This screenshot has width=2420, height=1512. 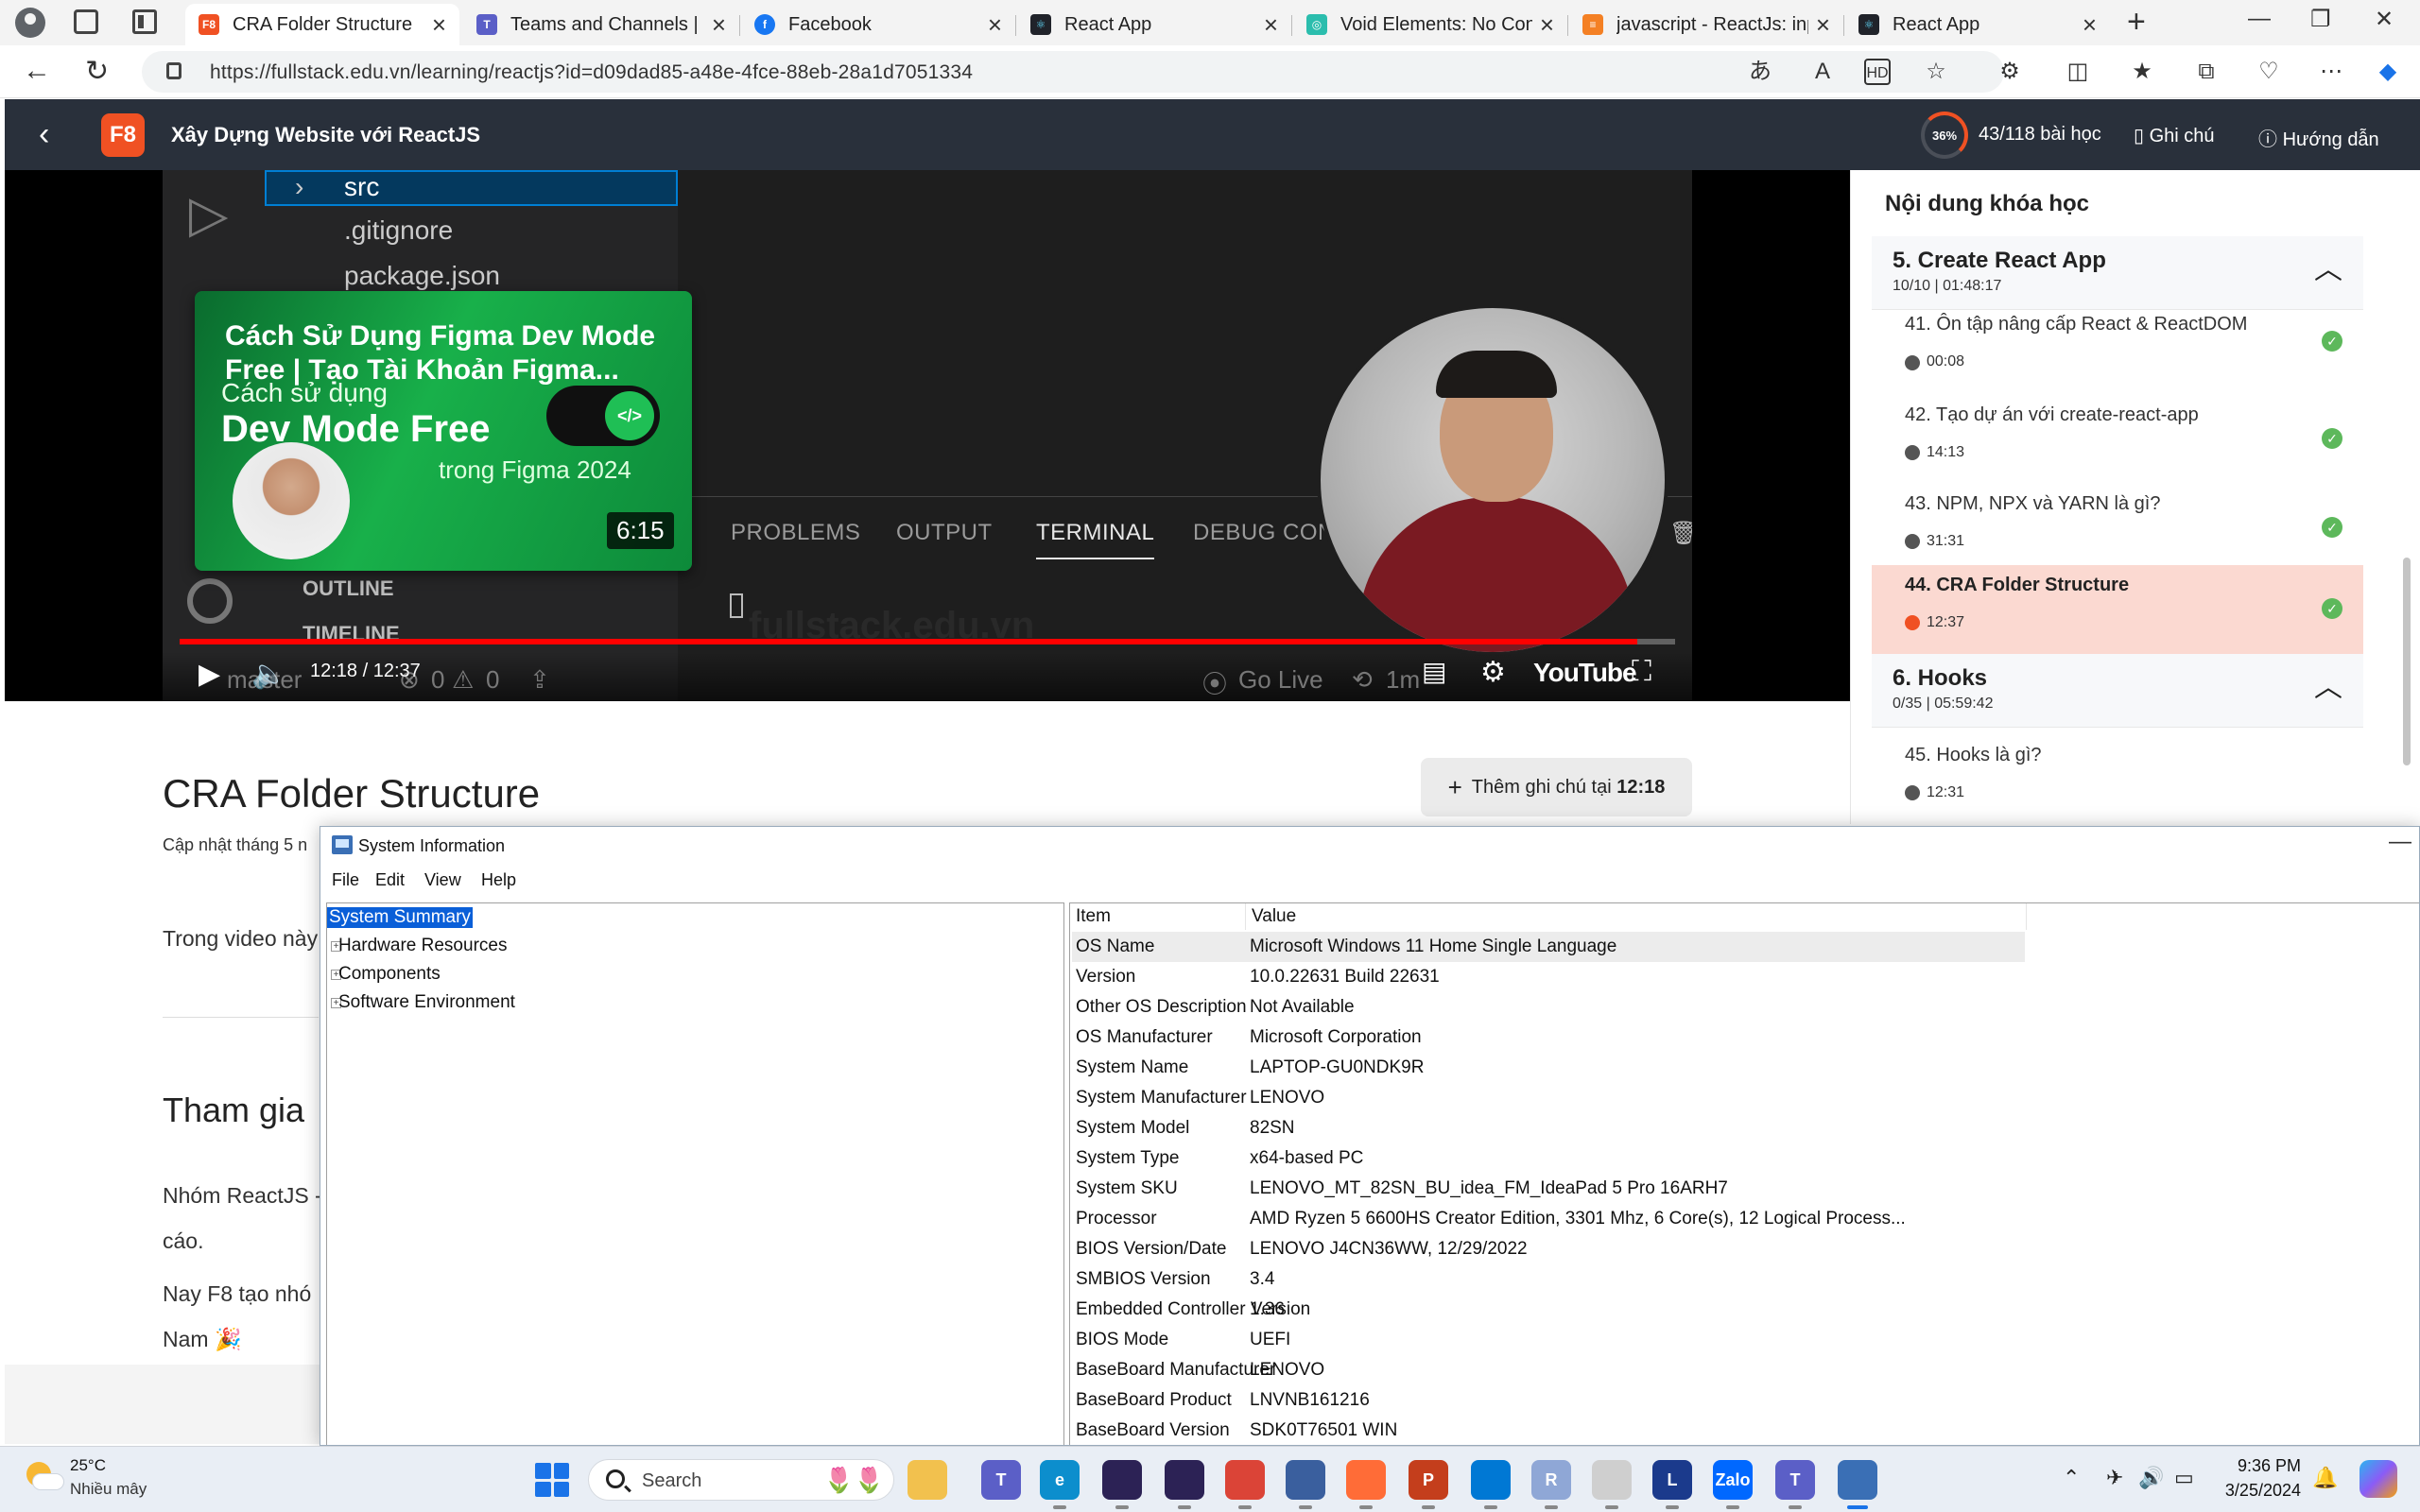 What do you see at coordinates (2117, 779) in the screenshot?
I see `lesson-item: 45. Hooks là gì? 12:31` at bounding box center [2117, 779].